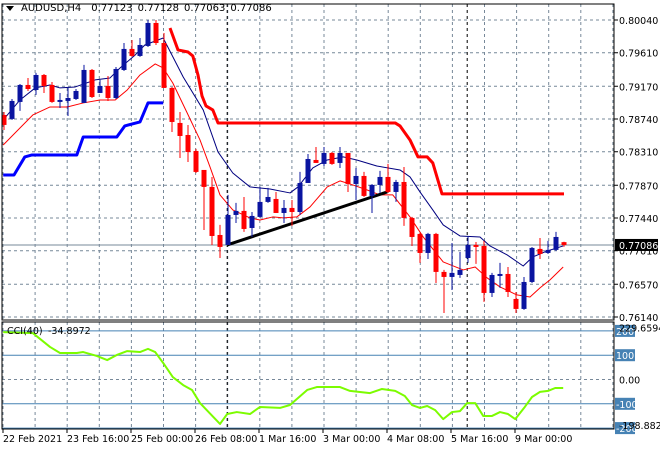 This screenshot has height=450, width=660. I want to click on cci-level-label: -100, so click(627, 405).